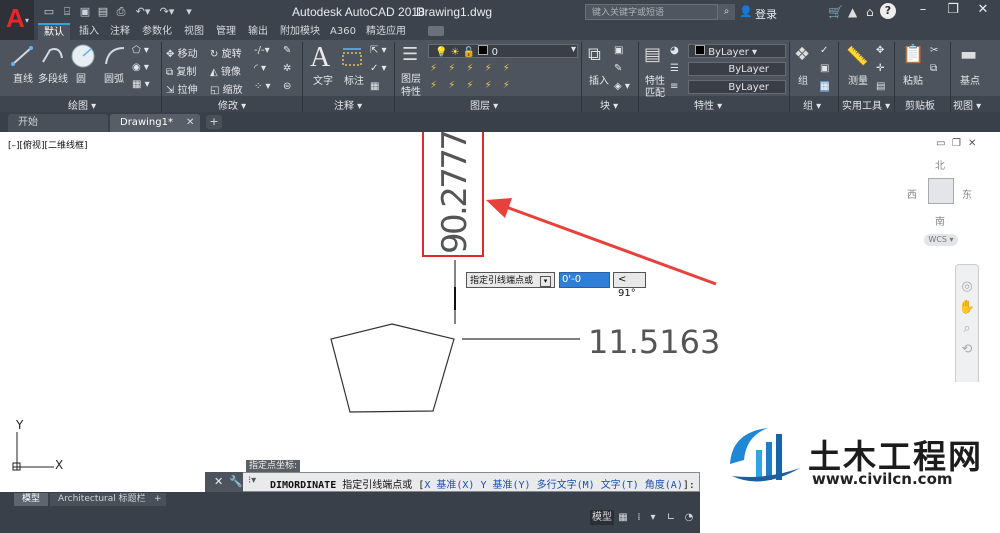  I want to click on layer-tools-row2: ⚡ ⚡ ⚡ ⚡ ⚡, so click(472, 85).